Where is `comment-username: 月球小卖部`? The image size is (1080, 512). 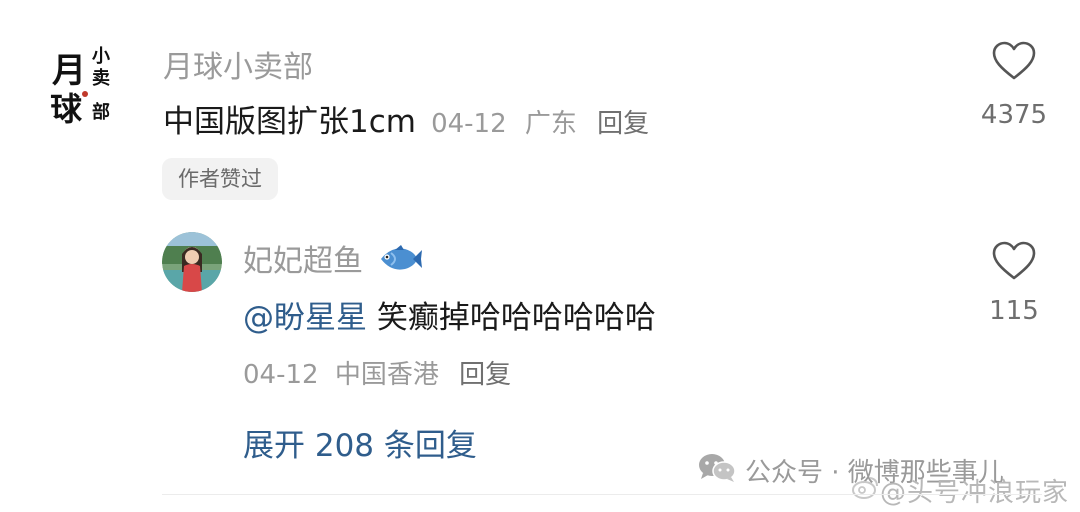
comment-username: 月球小卖部 is located at coordinates (238, 64).